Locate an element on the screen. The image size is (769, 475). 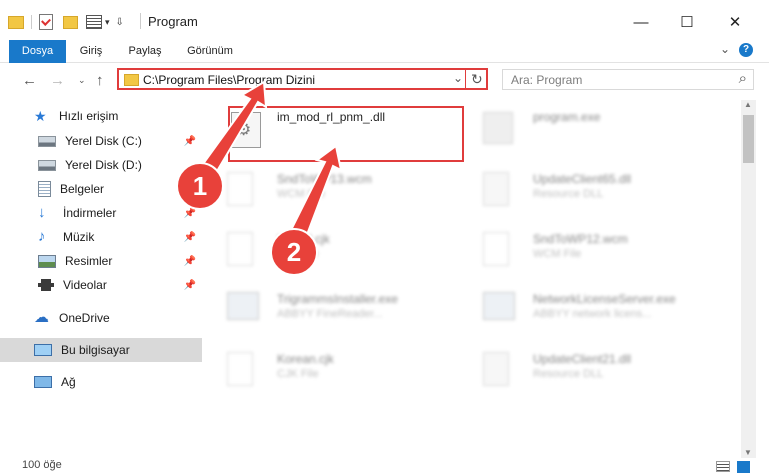
step-badge-1: 1 is located at coordinates (200, 186).